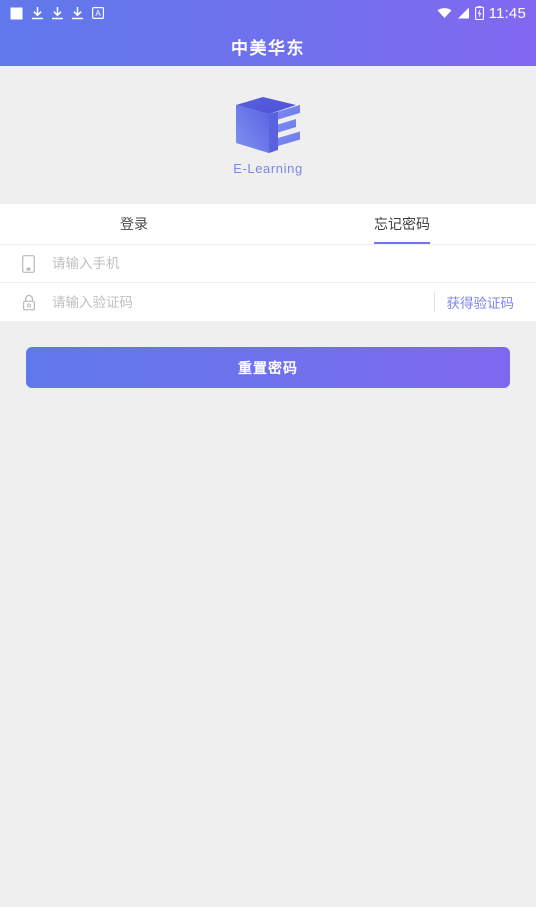 The height and width of the screenshot is (907, 536). I want to click on status-bar-right-icons: 11:45, so click(481, 13).